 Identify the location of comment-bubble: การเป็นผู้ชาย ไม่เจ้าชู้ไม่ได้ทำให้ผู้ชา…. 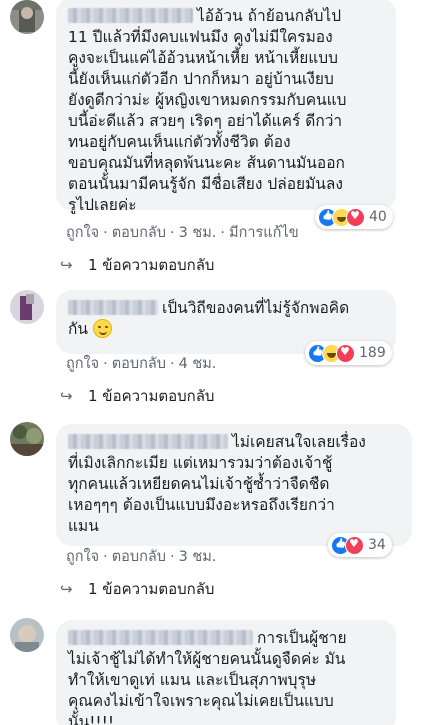
(226, 672).